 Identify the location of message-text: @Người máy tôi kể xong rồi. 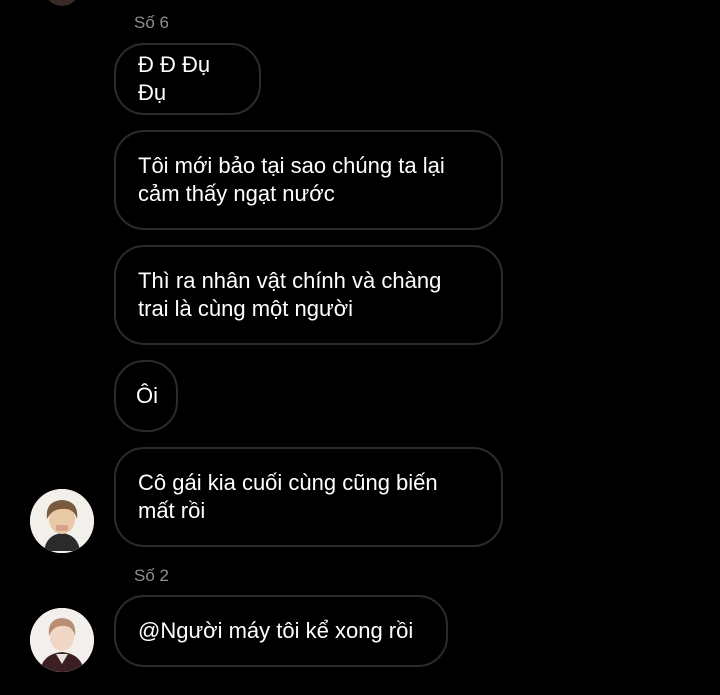
(276, 630).